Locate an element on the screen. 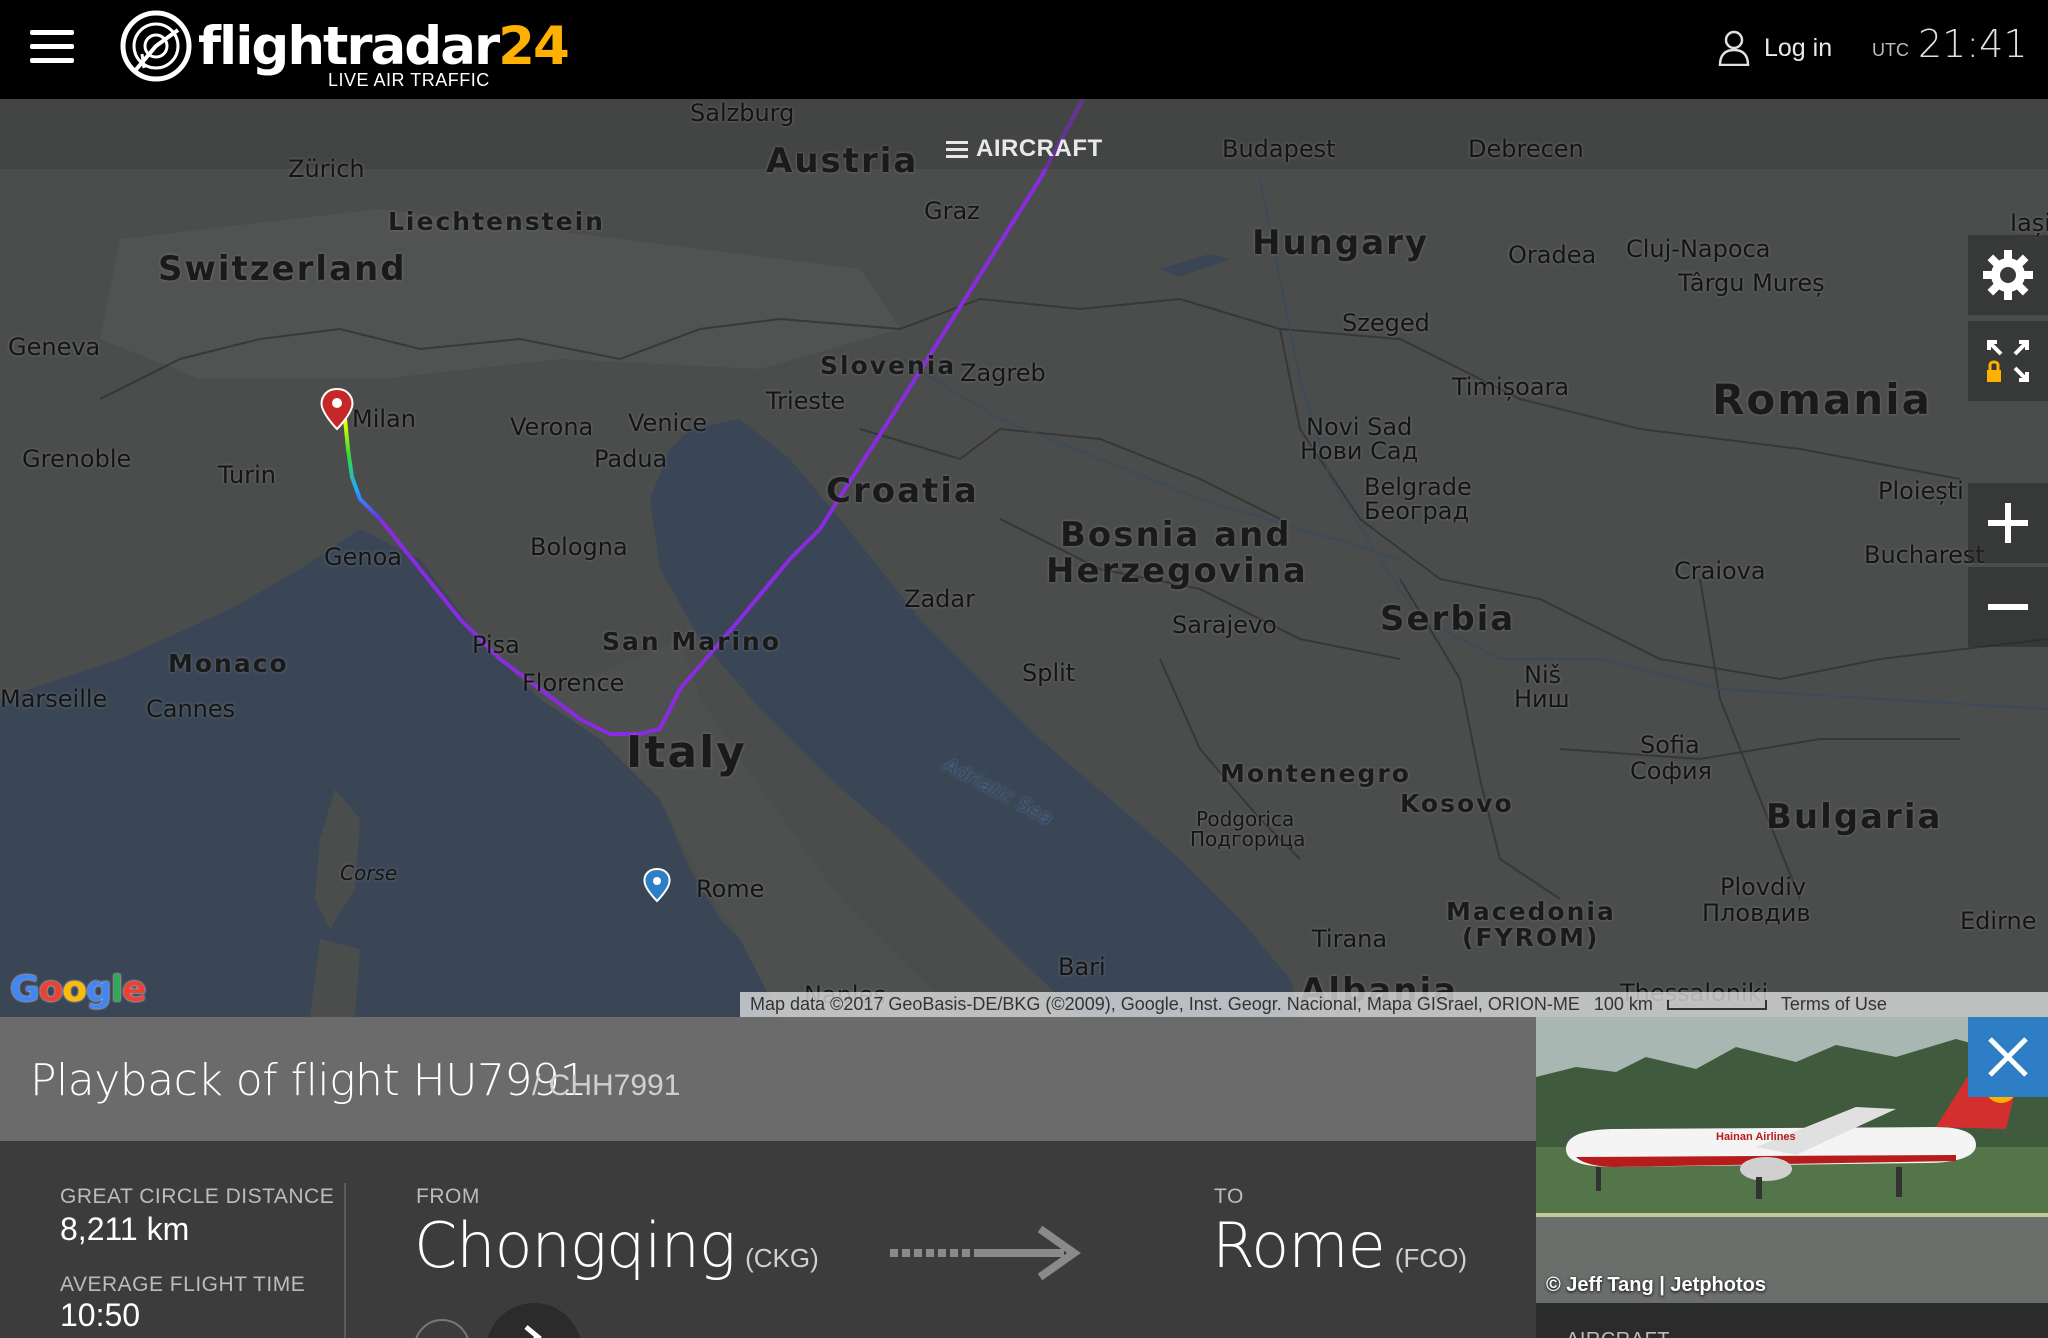  map-label-country: San Marino is located at coordinates (691, 641).